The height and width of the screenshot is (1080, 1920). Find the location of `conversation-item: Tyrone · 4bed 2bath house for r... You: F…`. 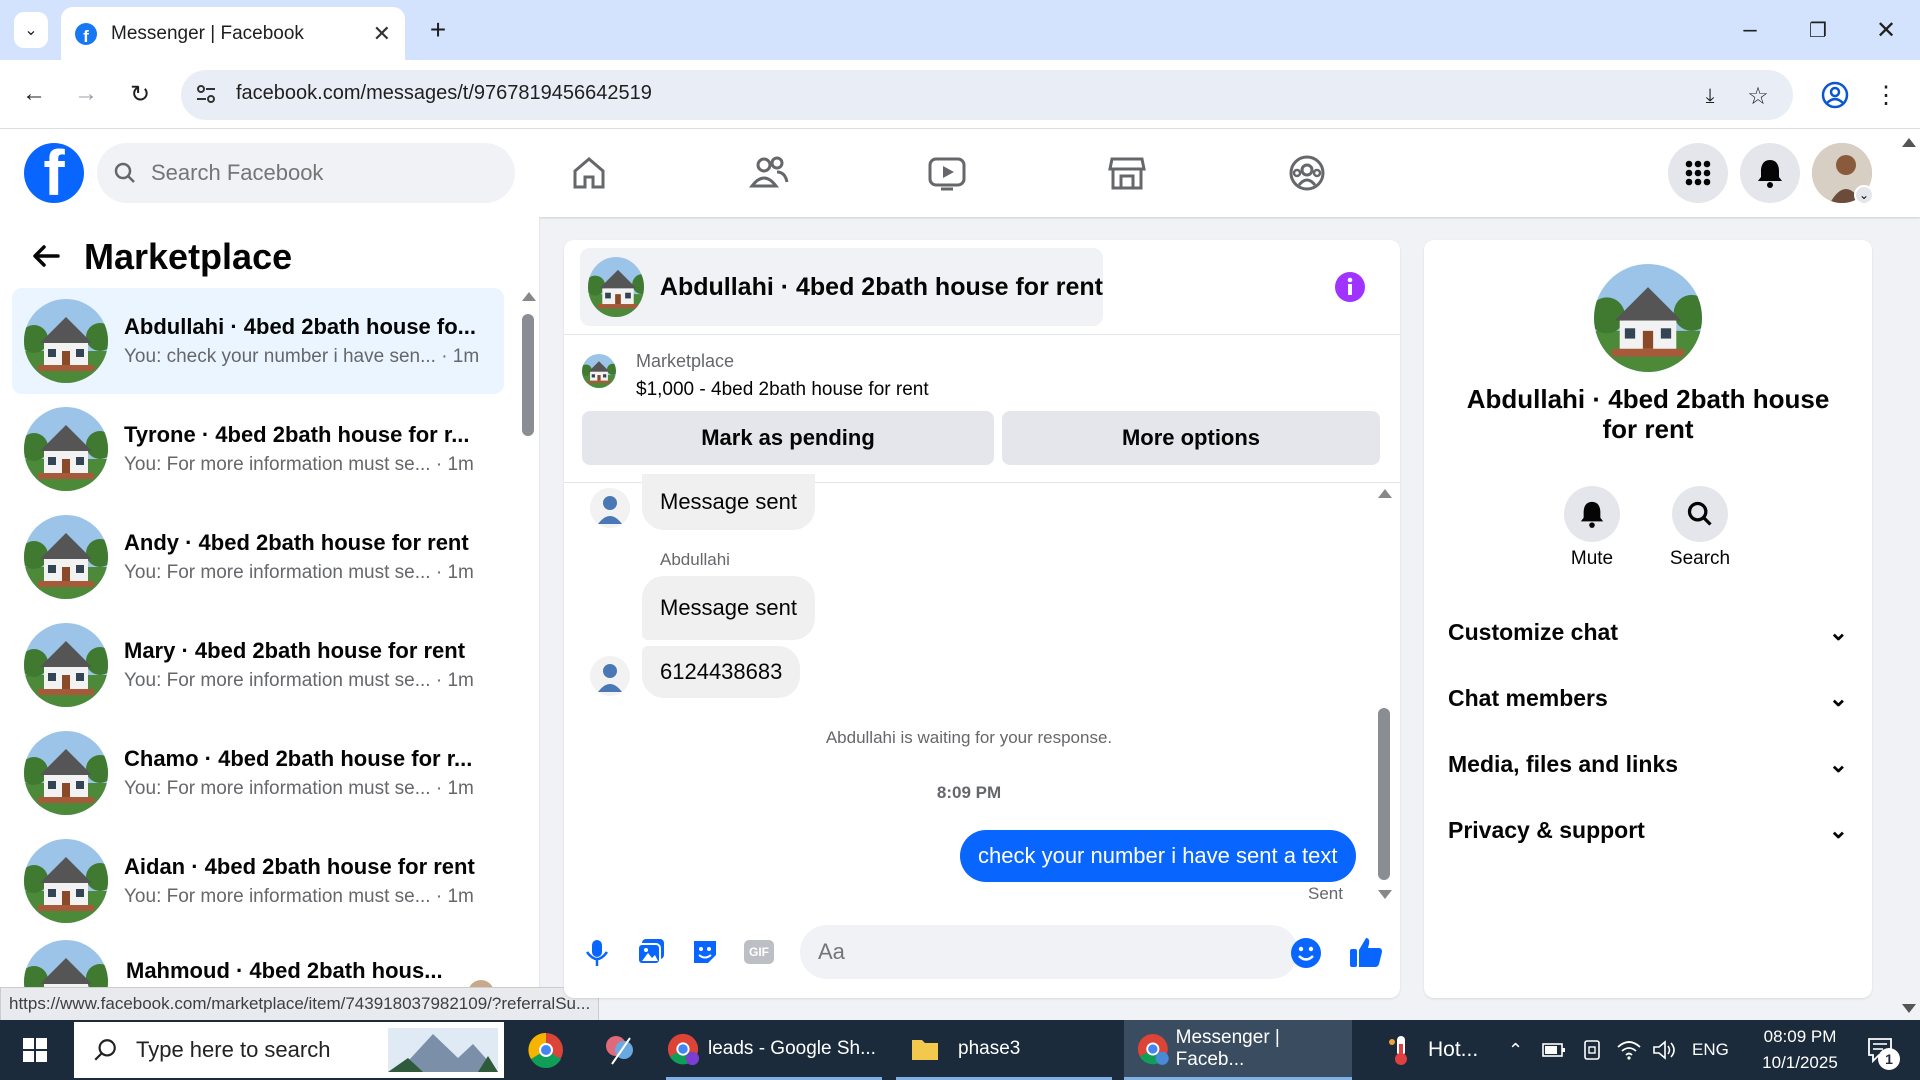

conversation-item: Tyrone · 4bed 2bath house for r... You: F… is located at coordinates (258, 449).